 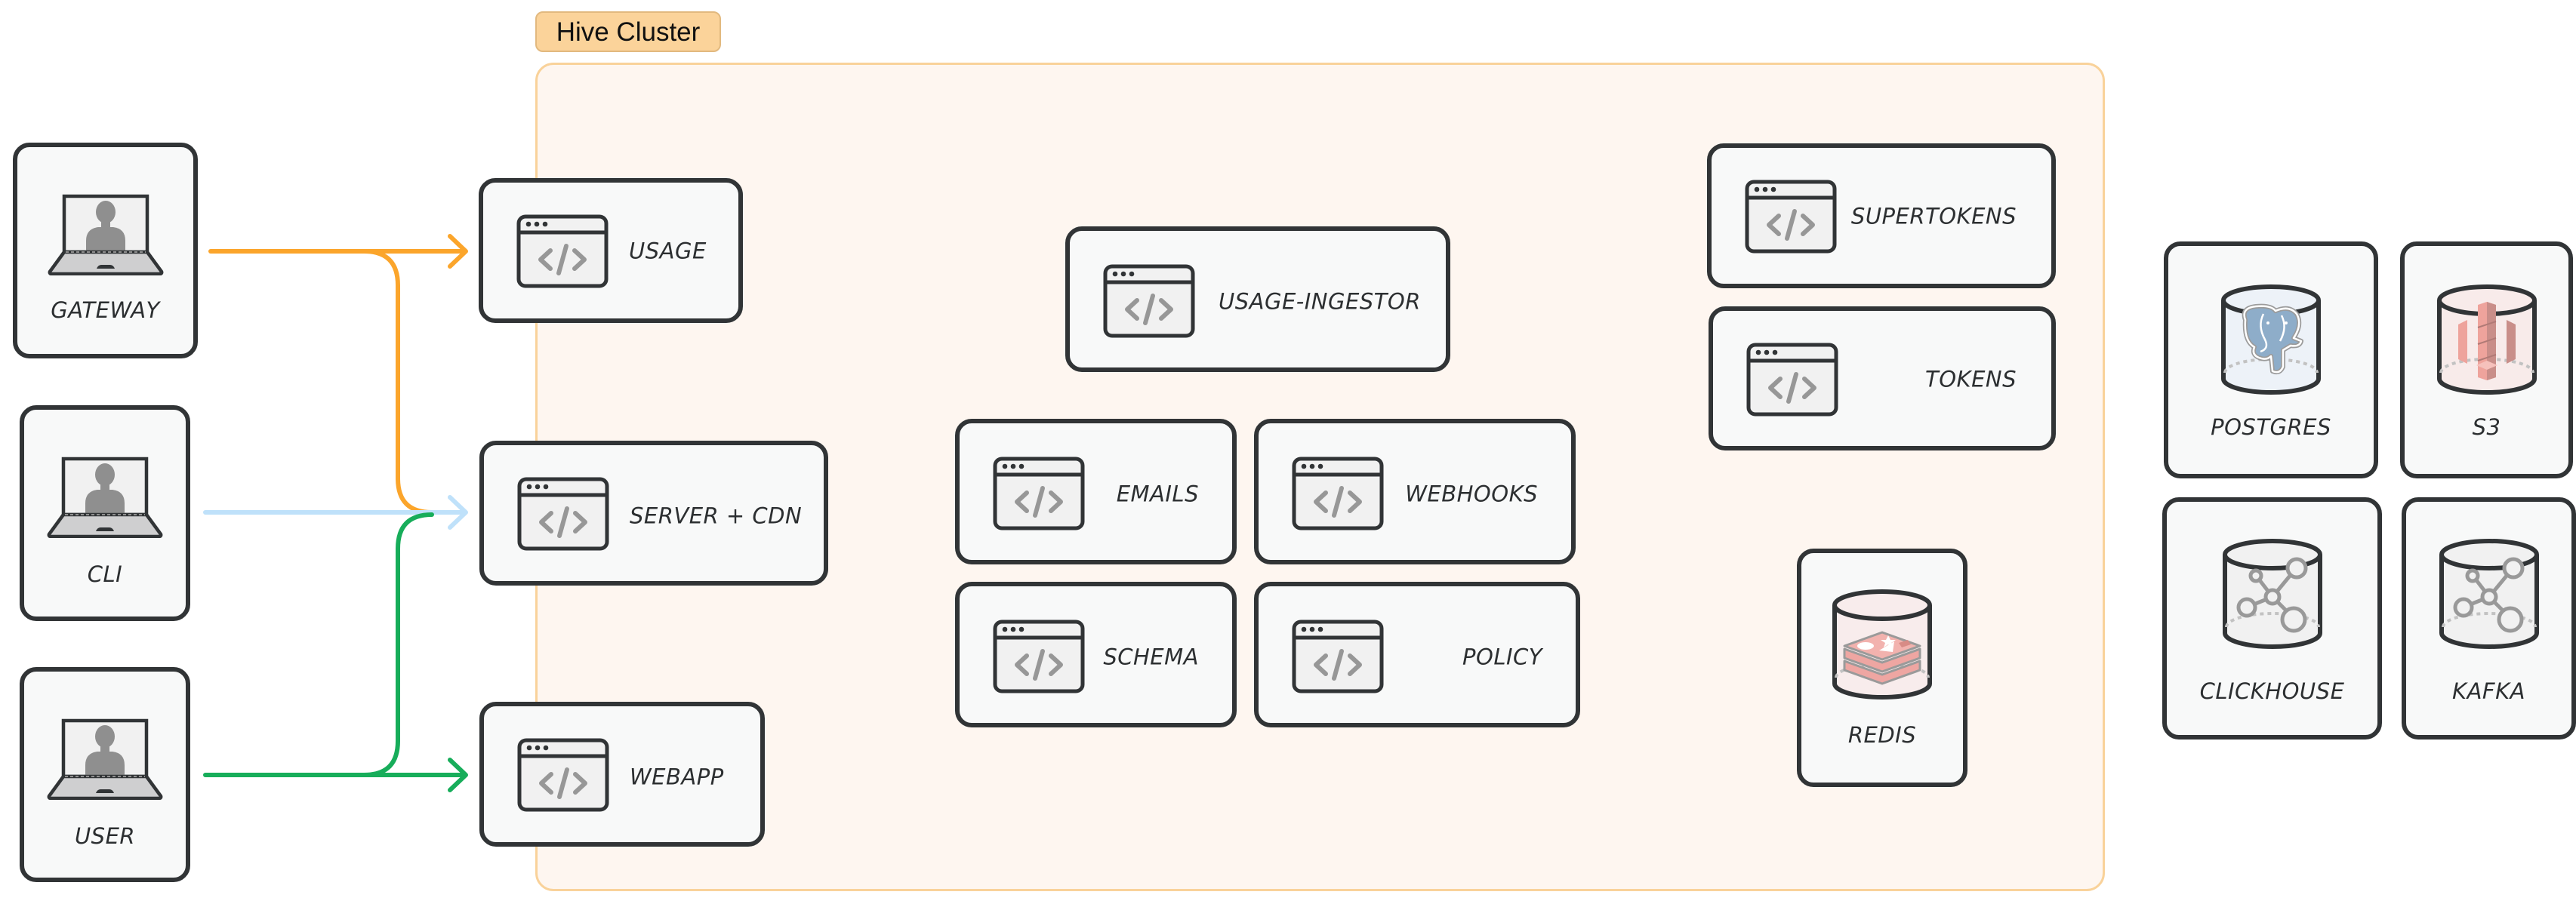 What do you see at coordinates (611, 250) in the screenshot?
I see `service-usage: USAGE` at bounding box center [611, 250].